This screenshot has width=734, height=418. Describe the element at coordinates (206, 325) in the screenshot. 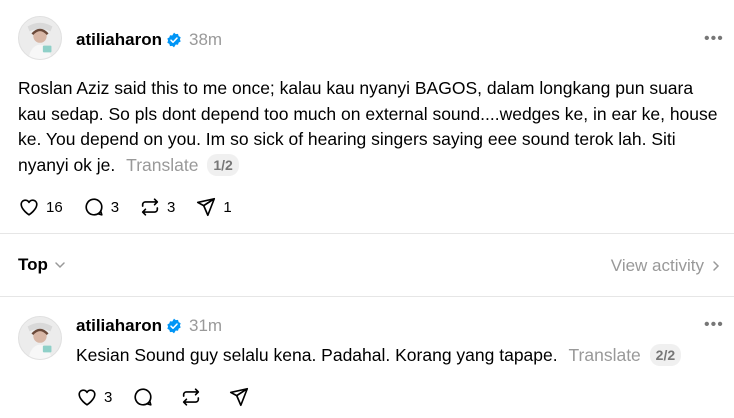

I see `reply-timestamp: 31m` at that location.